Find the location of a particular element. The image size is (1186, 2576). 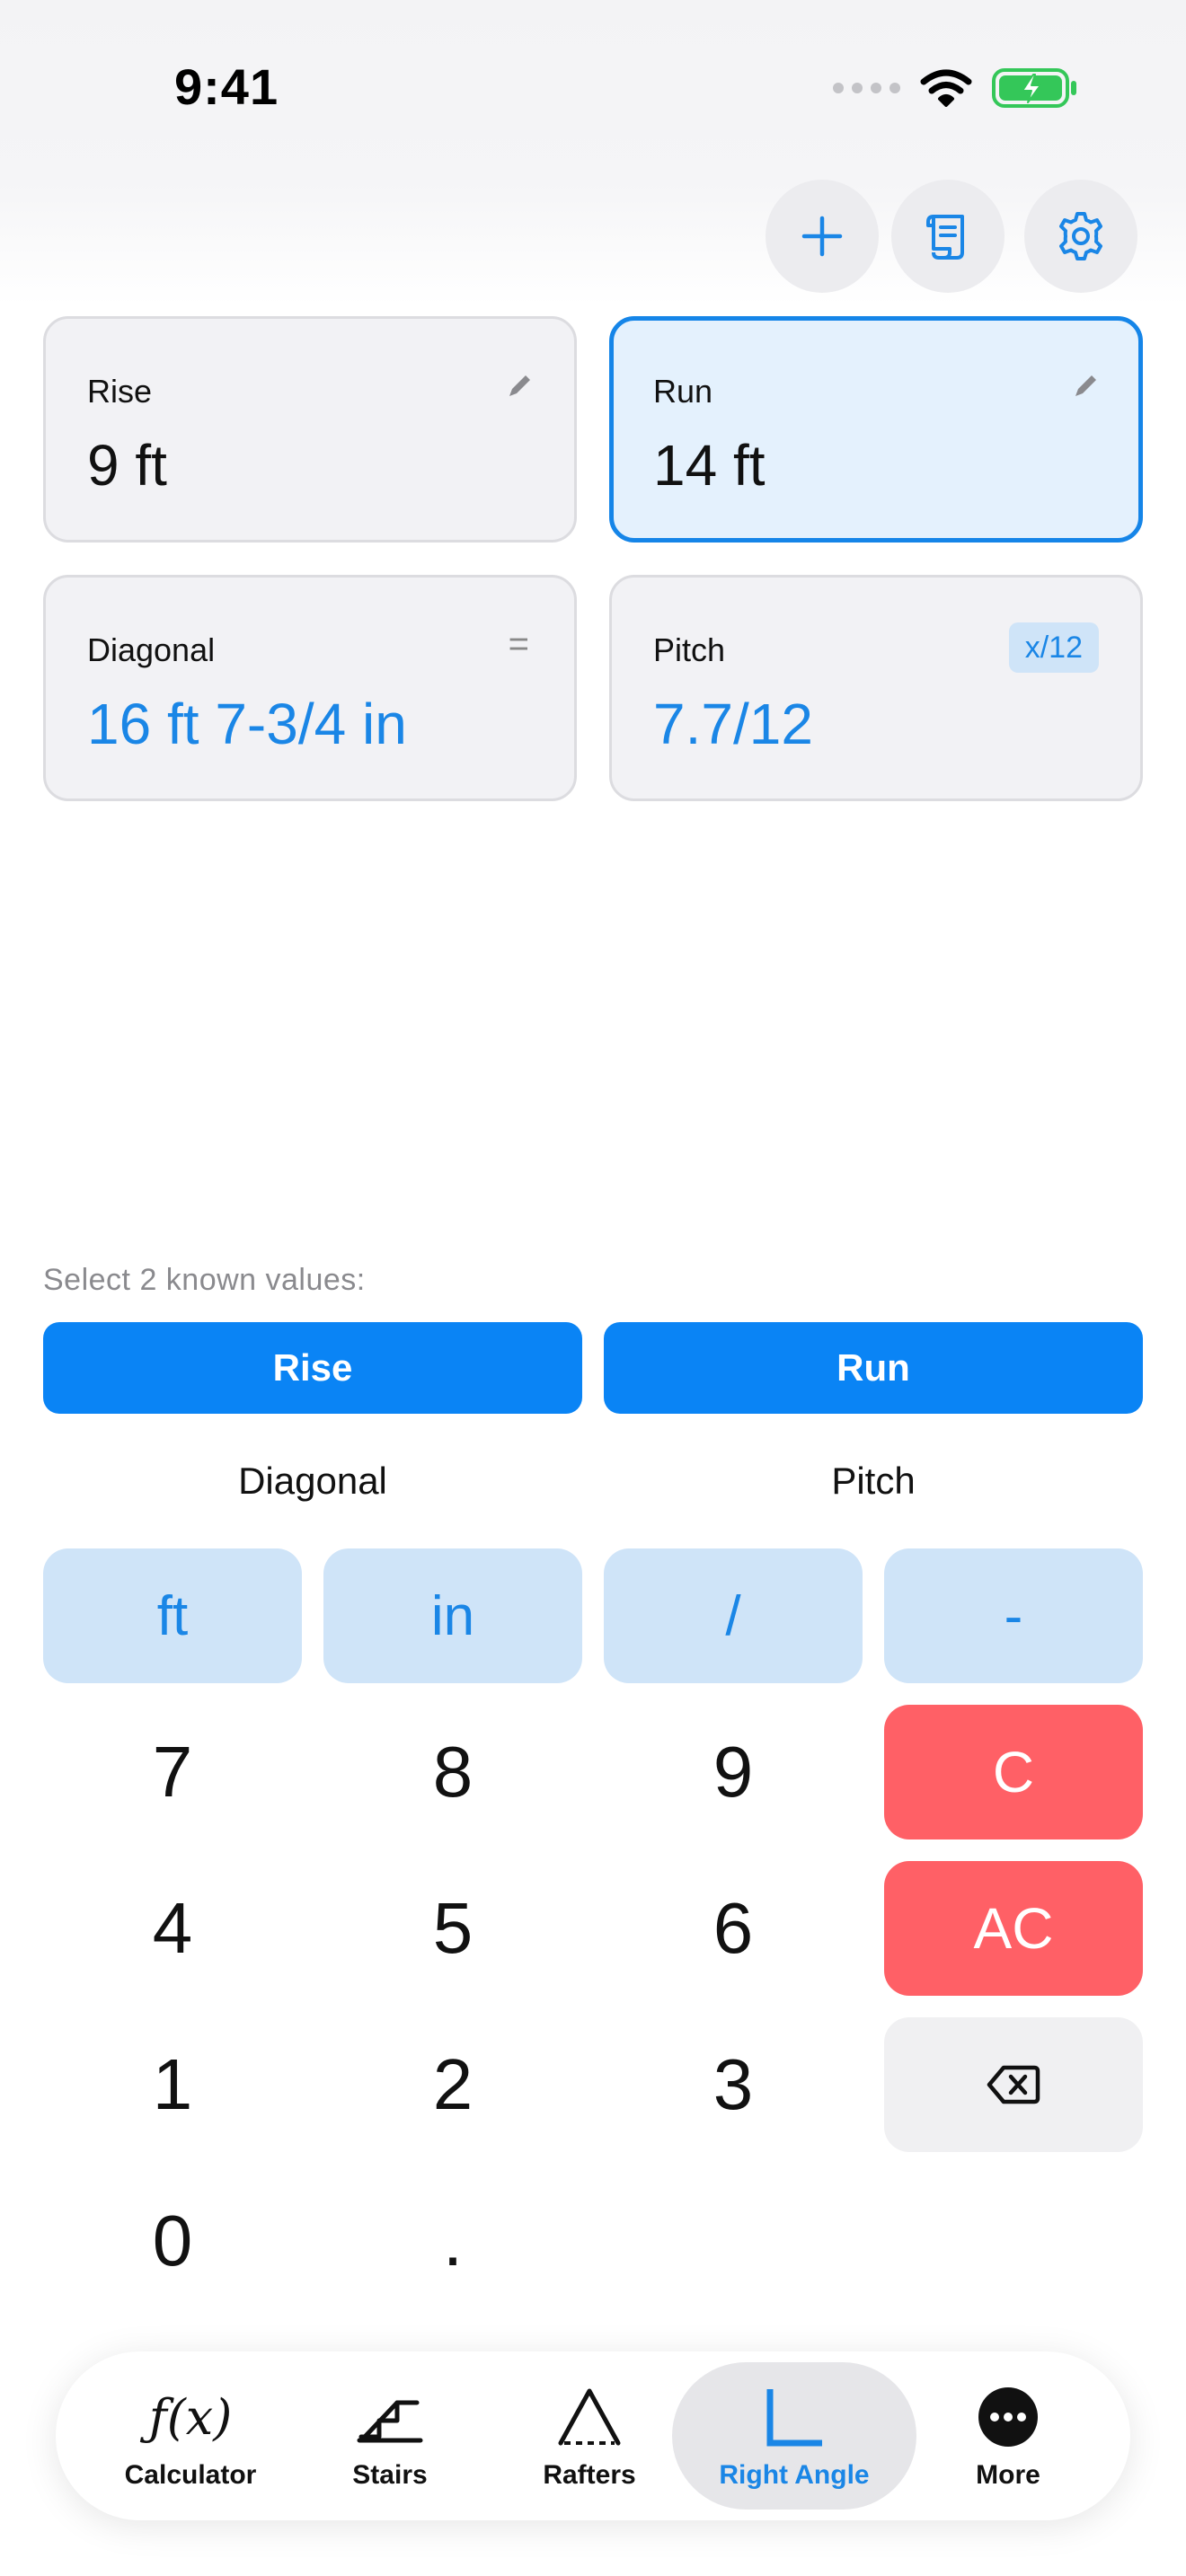

diagonal-value: 16 ft 7-3/4 in is located at coordinates (247, 724).